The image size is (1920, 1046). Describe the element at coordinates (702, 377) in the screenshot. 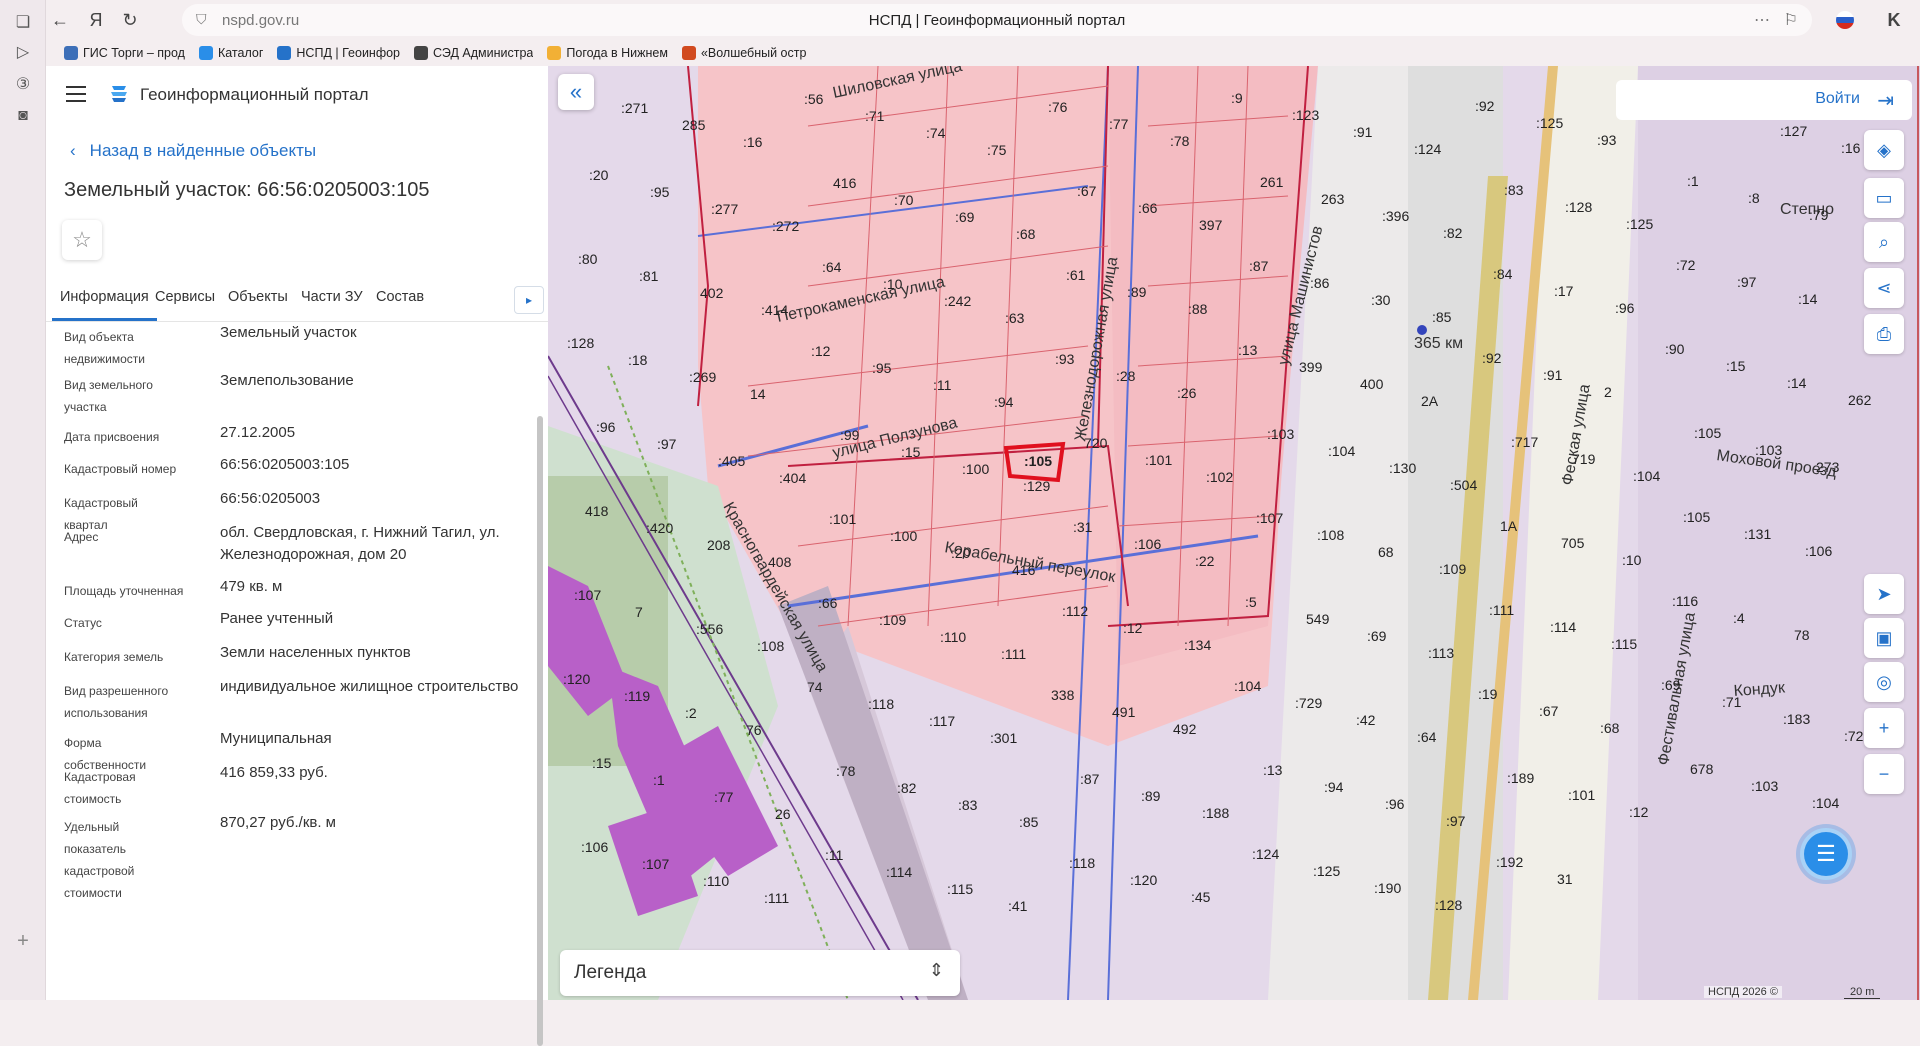

I see `parcel-number-label: :269` at that location.